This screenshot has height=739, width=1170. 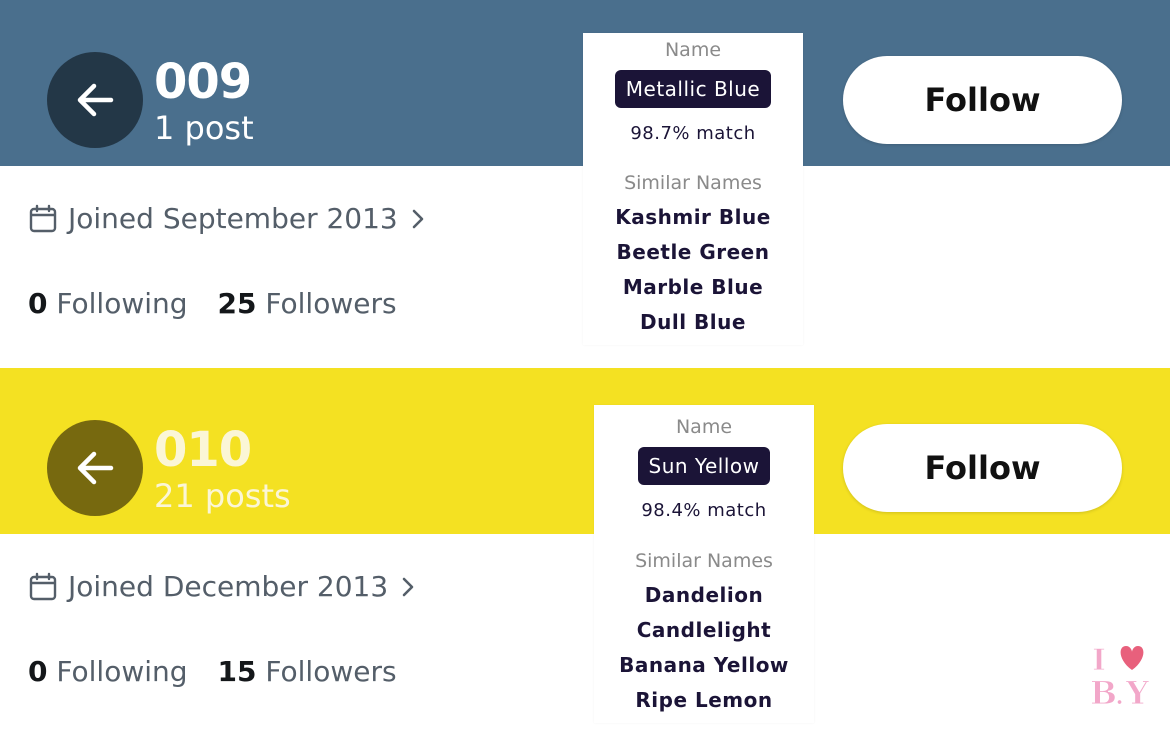 I want to click on post-count: 1 post, so click(x=204, y=128).